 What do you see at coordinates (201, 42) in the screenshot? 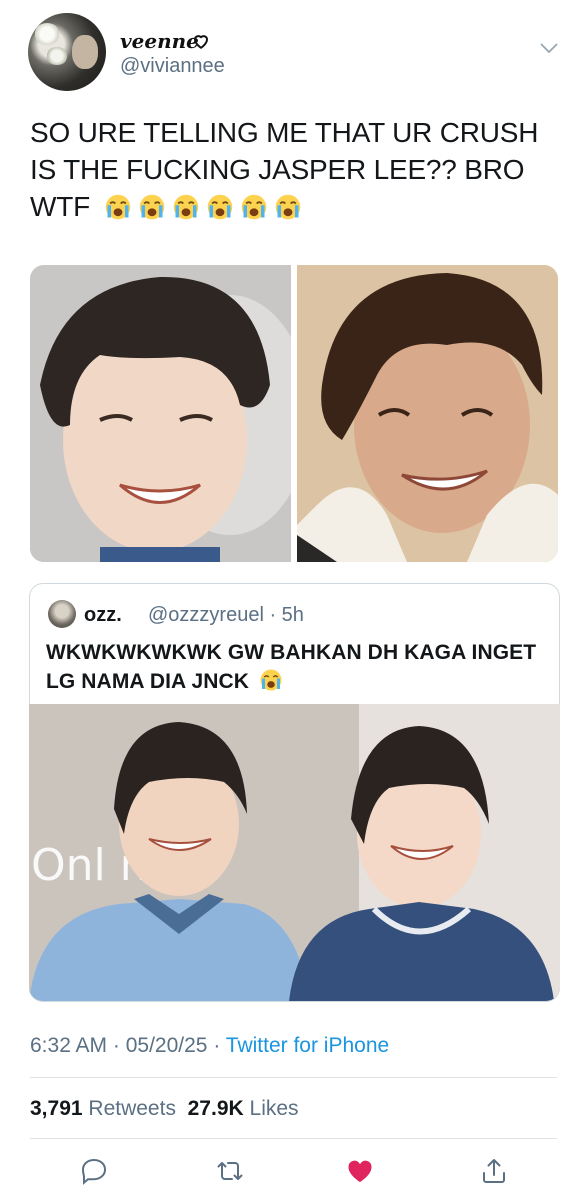
I see `heart-outline-icon` at bounding box center [201, 42].